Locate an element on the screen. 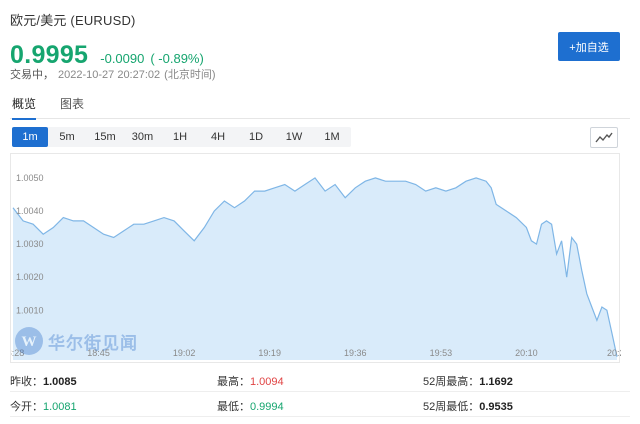 The width and height of the screenshot is (640, 424). watermark: W 华尔街见闻 is located at coordinates (76, 341).